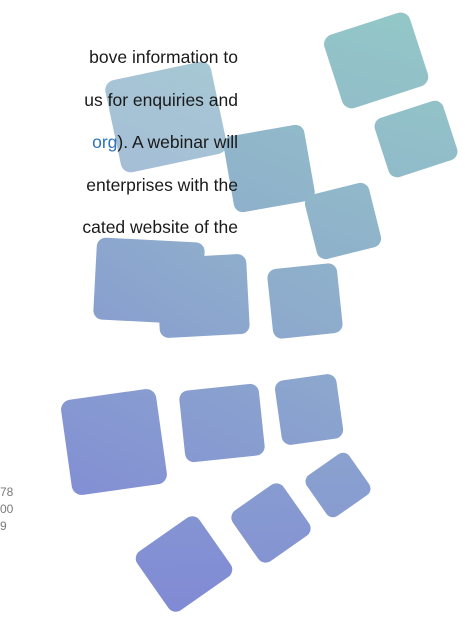  Describe the element at coordinates (15, 509) in the screenshot. I see `footer-contact: 78 00 9` at that location.